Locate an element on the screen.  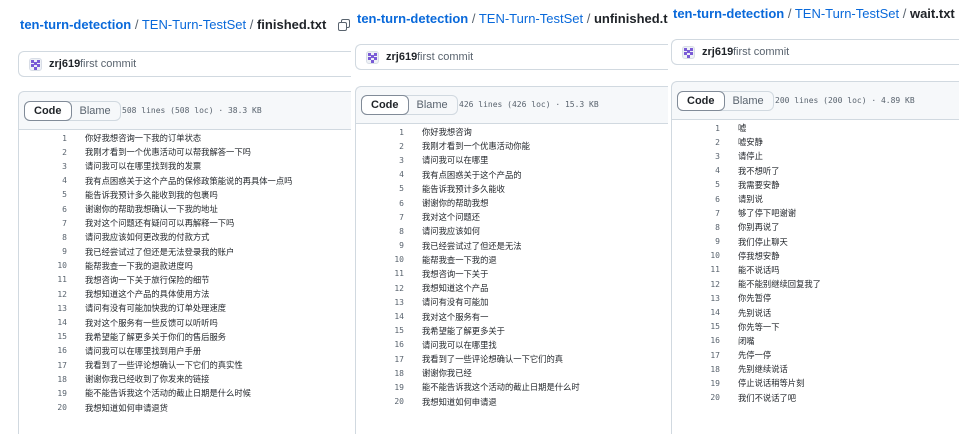
code-line: 10 能帮我查一下我的退款进度吗 is located at coordinates (185, 266).